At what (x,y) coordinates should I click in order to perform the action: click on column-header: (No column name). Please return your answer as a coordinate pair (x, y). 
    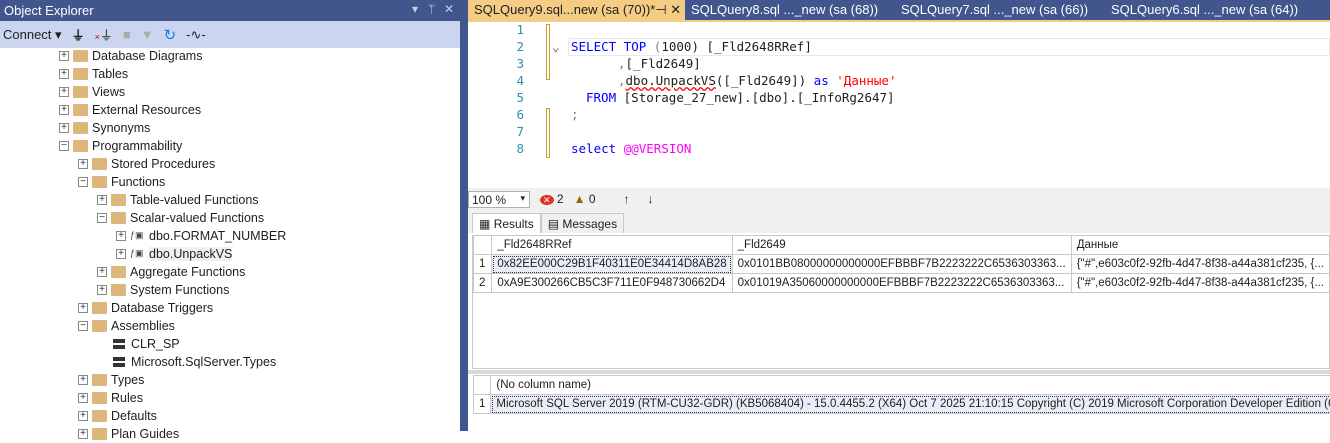
    Looking at the image, I should click on (910, 385).